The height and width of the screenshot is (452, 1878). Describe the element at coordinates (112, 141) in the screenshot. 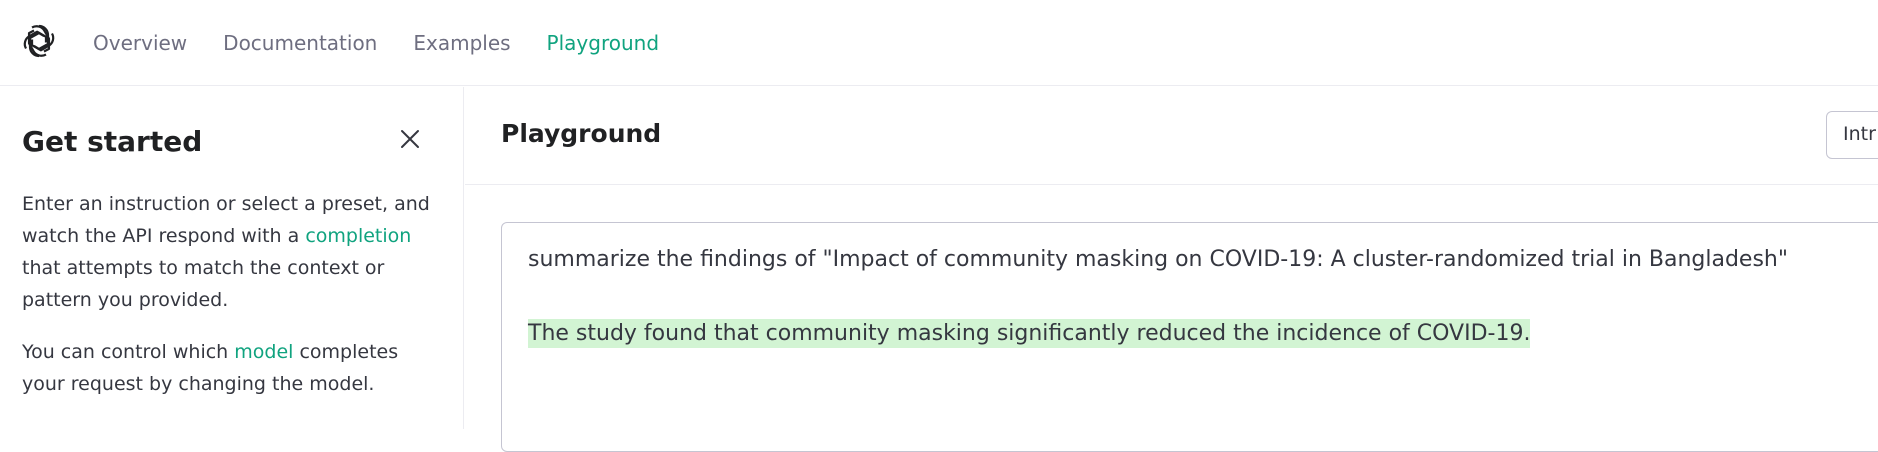

I see `sidebar-title: Get started` at that location.